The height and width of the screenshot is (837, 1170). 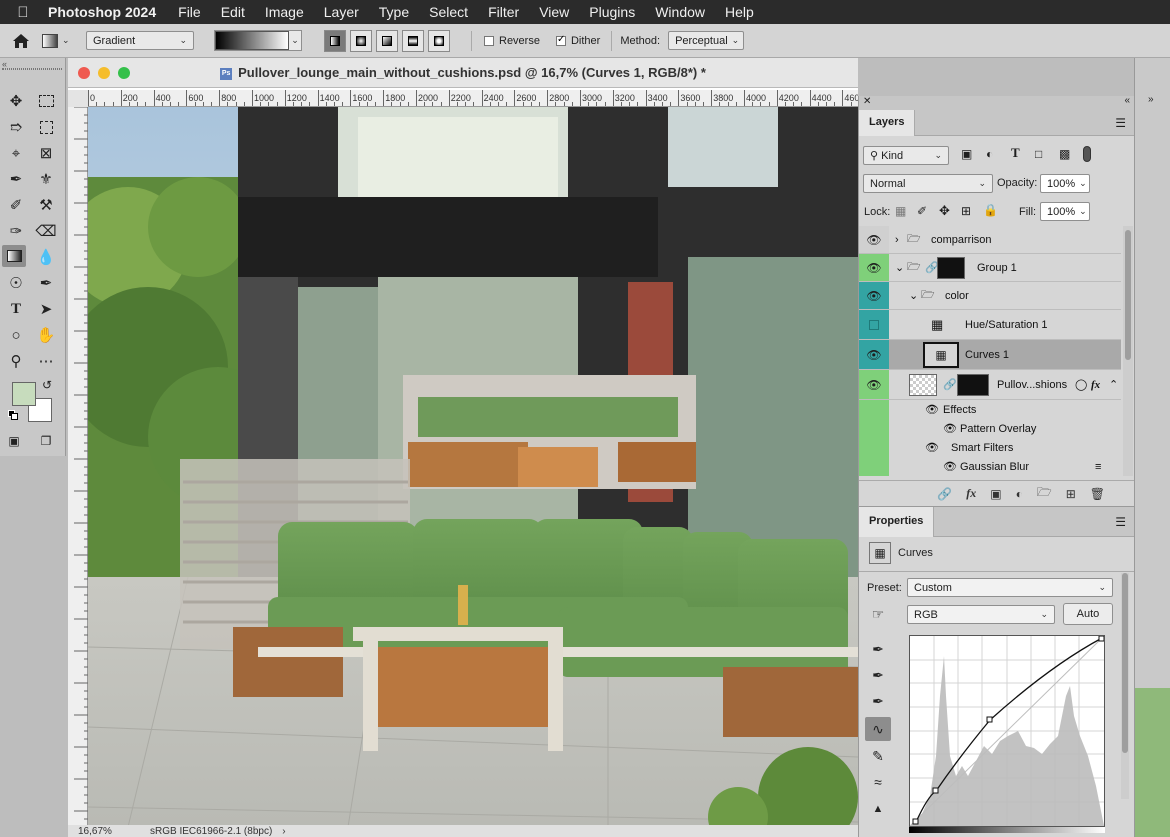 What do you see at coordinates (46, 257) in the screenshot?
I see `blur-tool-icon: 💧` at bounding box center [46, 257].